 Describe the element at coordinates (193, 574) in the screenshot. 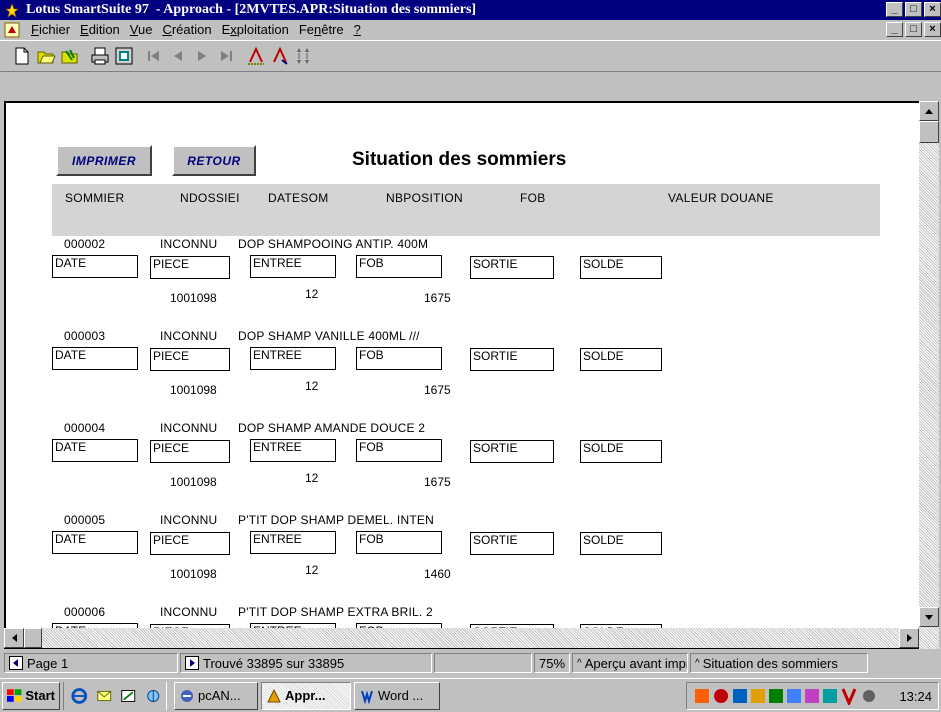

I see `record-value-piece: 1001098` at that location.